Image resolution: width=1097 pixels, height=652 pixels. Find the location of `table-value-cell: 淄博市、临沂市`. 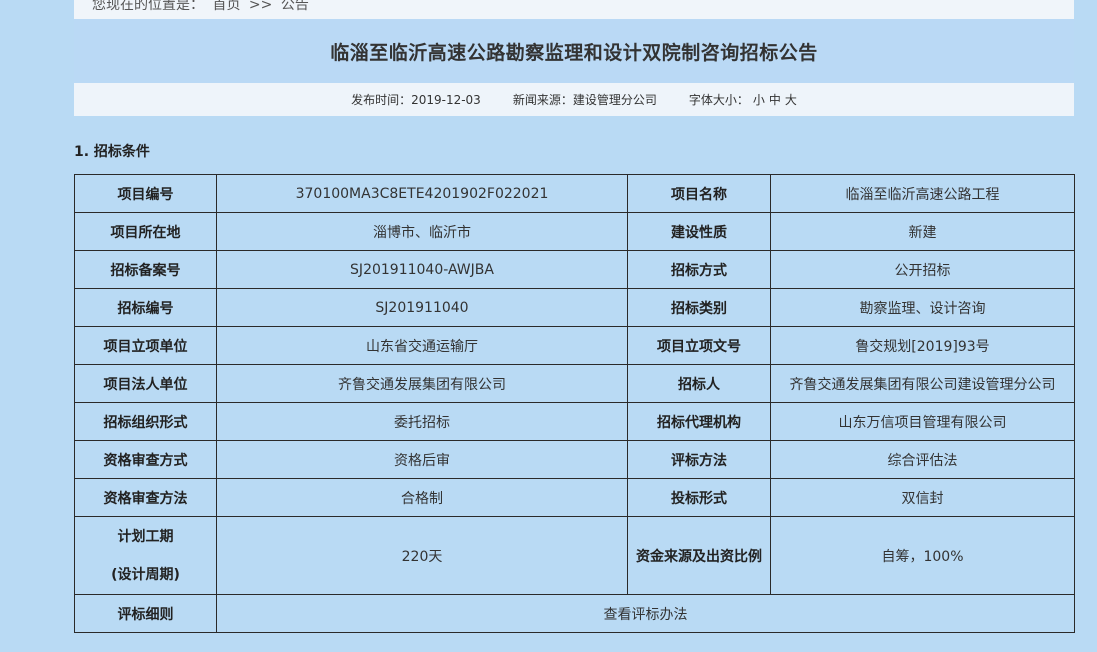

table-value-cell: 淄博市、临沂市 is located at coordinates (422, 231).